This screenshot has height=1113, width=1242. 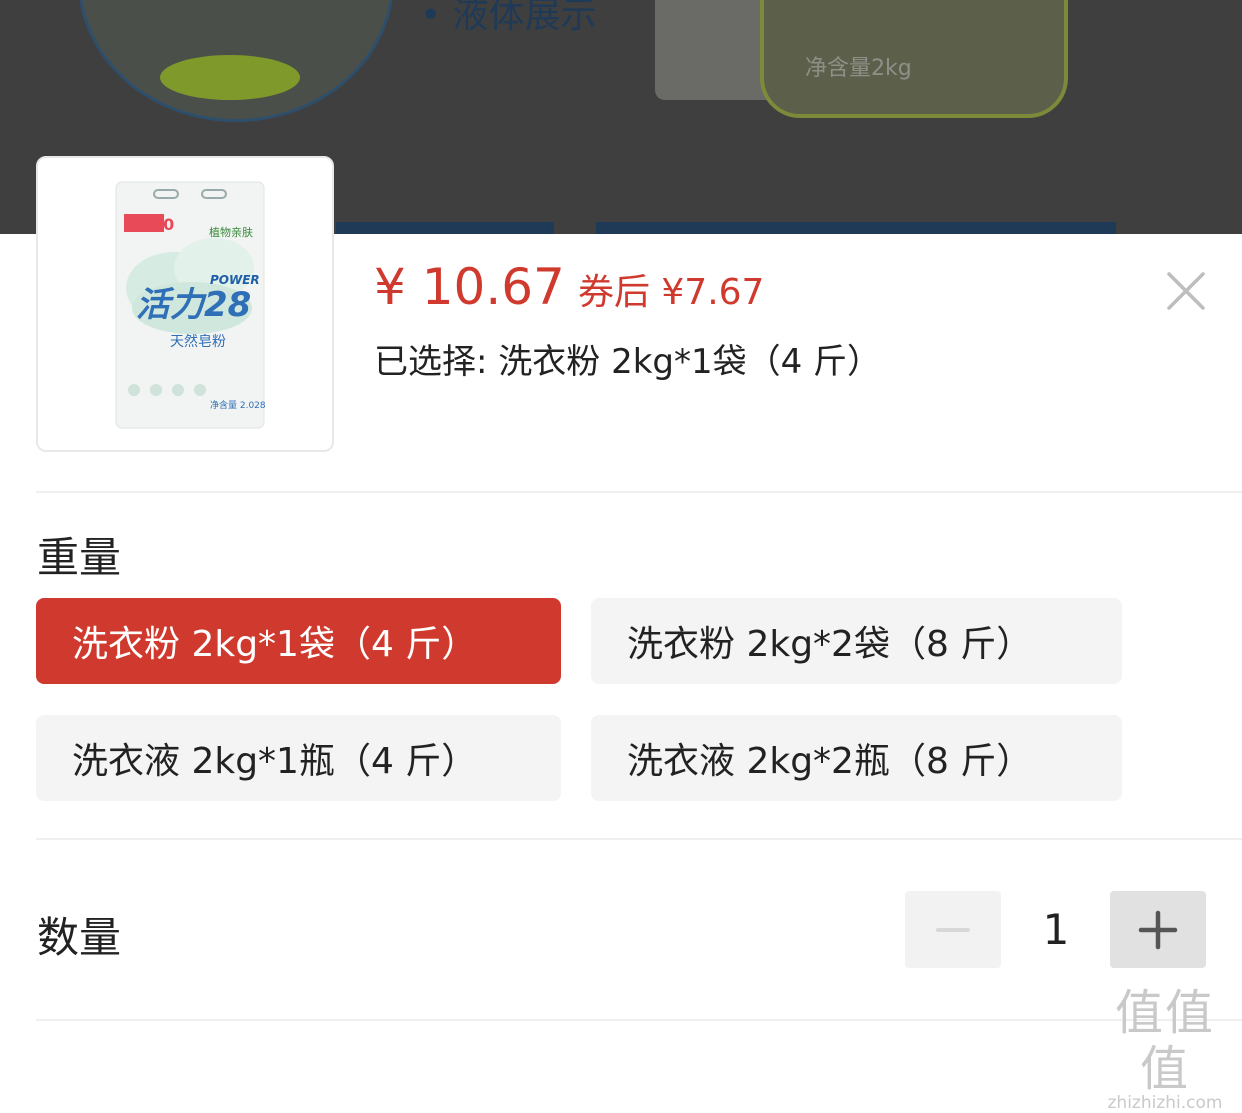 What do you see at coordinates (163, 224) in the screenshot?
I see `svg-text: 70` at bounding box center [163, 224].